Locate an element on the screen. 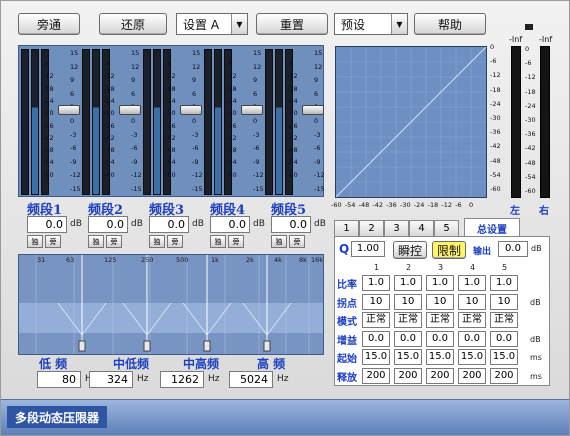 This screenshot has height=436, width=570. scale-tick: -60 is located at coordinates (231, 174).